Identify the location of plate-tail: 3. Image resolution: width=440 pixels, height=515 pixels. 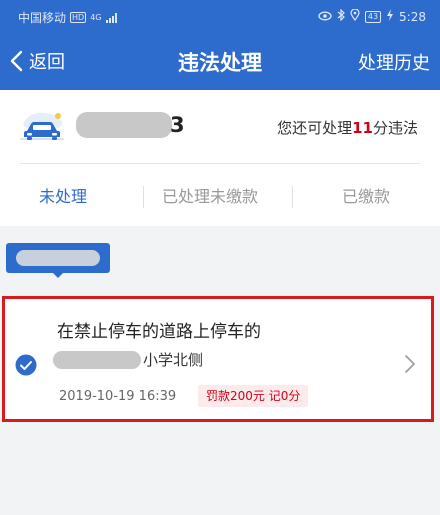
(177, 125).